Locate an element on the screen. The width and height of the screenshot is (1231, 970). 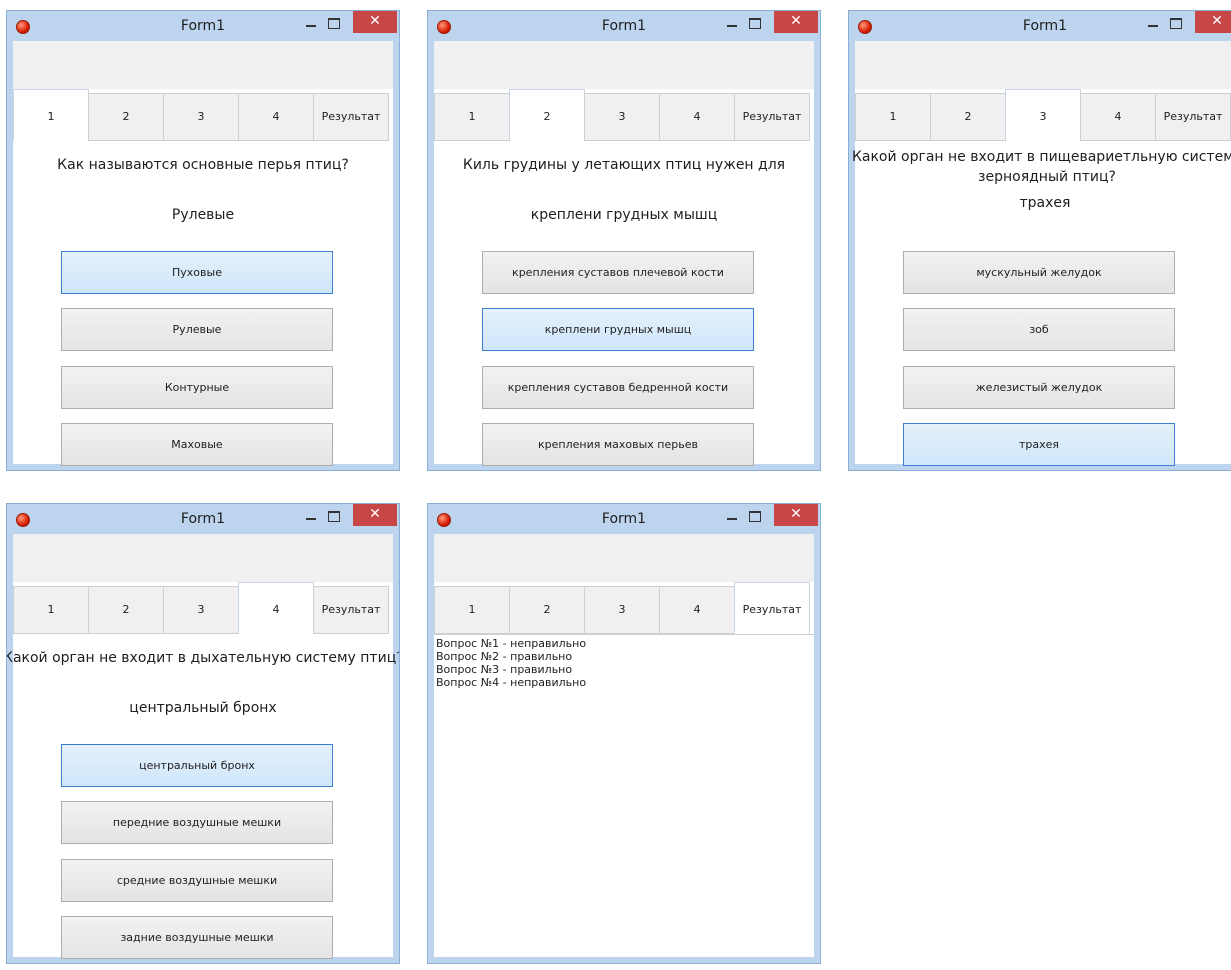
answer-option-button: креплени грудных мышц is located at coordinates (618, 329).